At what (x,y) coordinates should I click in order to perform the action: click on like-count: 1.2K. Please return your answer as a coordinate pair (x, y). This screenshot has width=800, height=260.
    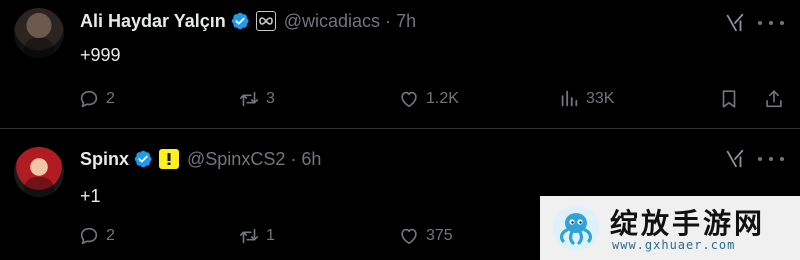
    Looking at the image, I should click on (442, 98).